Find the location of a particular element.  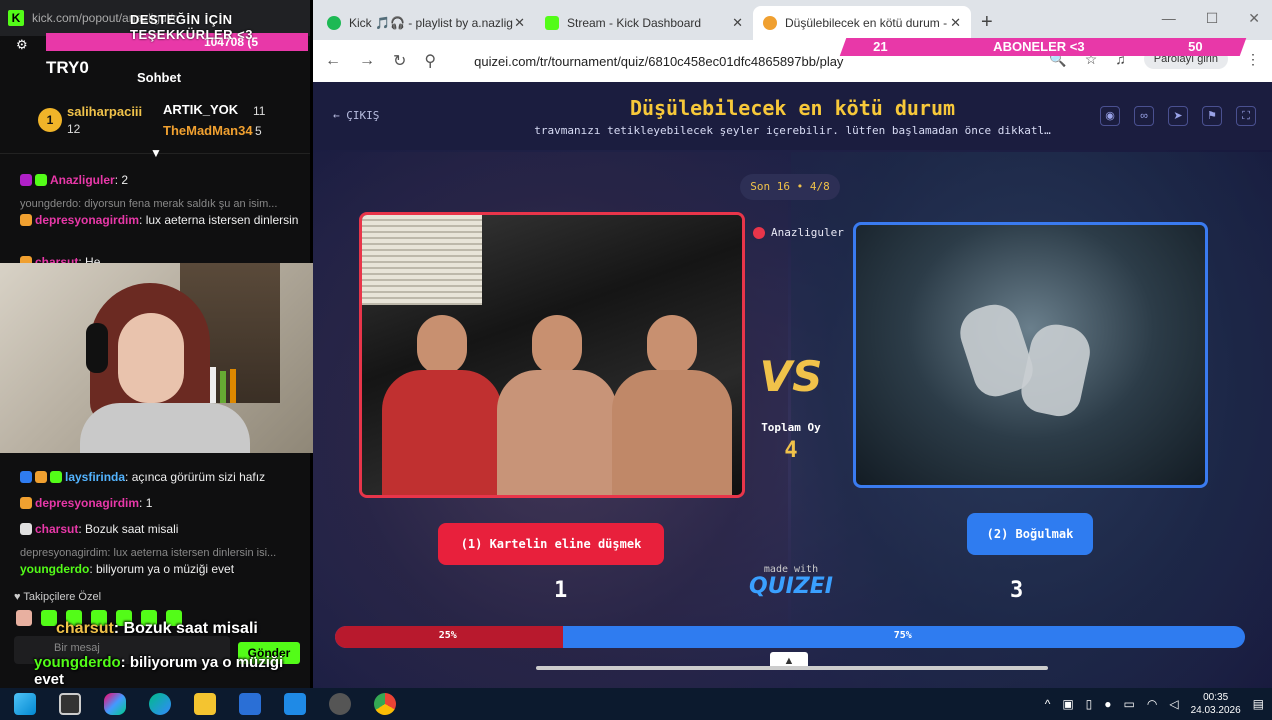

leader-first-name: saliharpaciii is located at coordinates (104, 111).